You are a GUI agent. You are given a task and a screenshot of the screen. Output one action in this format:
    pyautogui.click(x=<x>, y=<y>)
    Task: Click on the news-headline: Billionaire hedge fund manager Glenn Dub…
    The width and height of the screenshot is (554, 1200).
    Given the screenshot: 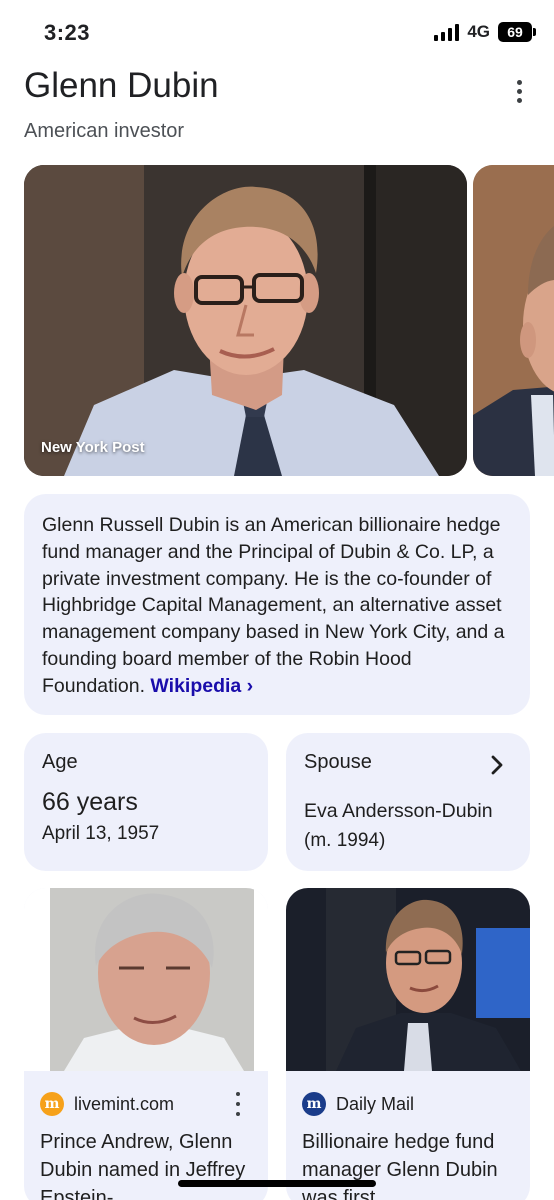 What is the action you would take?
    pyautogui.click(x=400, y=1165)
    